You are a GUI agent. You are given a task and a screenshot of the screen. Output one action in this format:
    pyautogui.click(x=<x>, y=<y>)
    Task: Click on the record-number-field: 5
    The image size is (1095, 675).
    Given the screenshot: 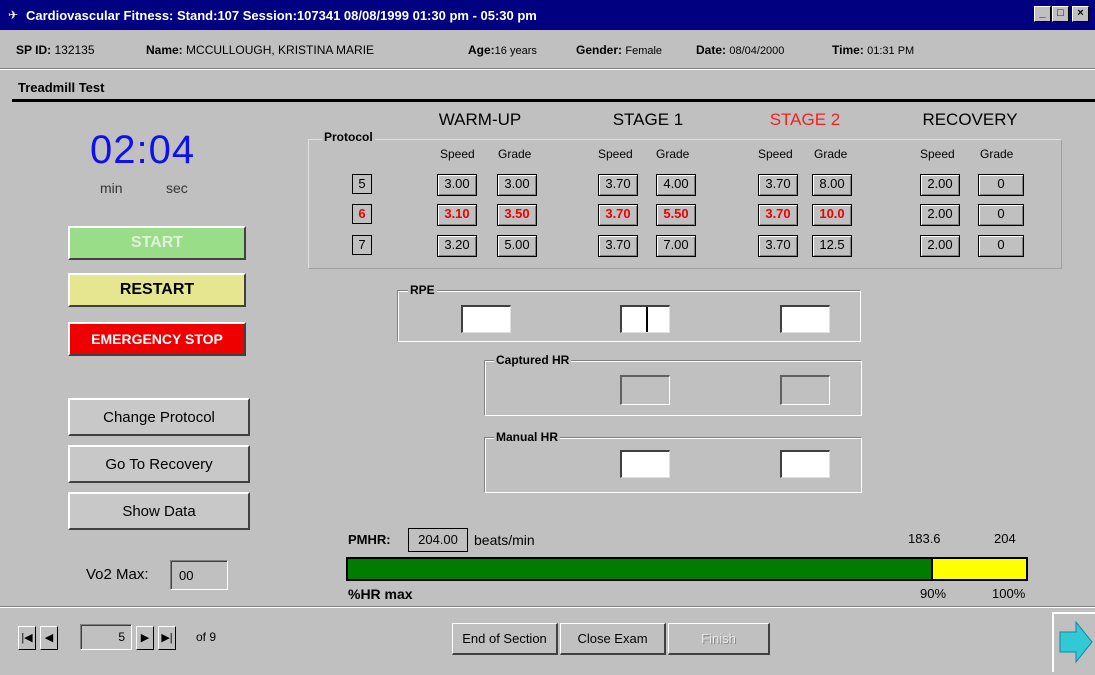 What is the action you would take?
    pyautogui.click(x=106, y=637)
    